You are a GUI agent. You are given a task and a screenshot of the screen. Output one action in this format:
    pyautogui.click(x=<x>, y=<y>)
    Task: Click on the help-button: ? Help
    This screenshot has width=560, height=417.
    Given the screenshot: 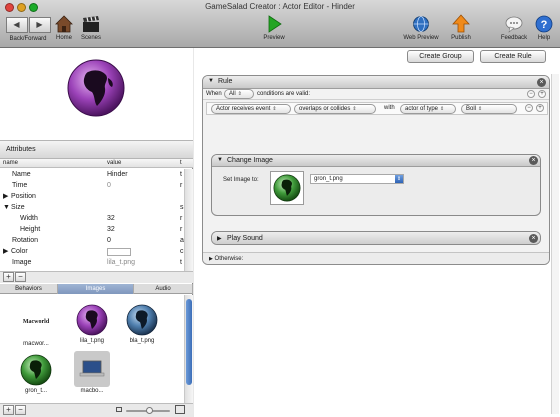 What is the action you would take?
    pyautogui.click(x=544, y=27)
    